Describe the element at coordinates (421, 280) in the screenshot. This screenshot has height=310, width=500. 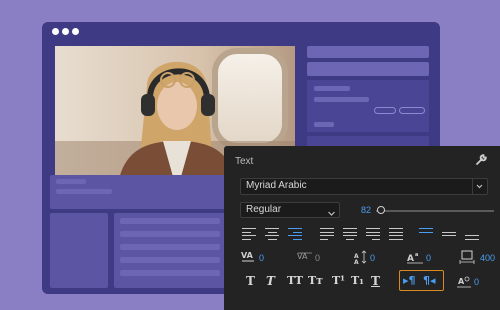
I see `paragraph-direction-group: ▸¶ ¶◂` at that location.